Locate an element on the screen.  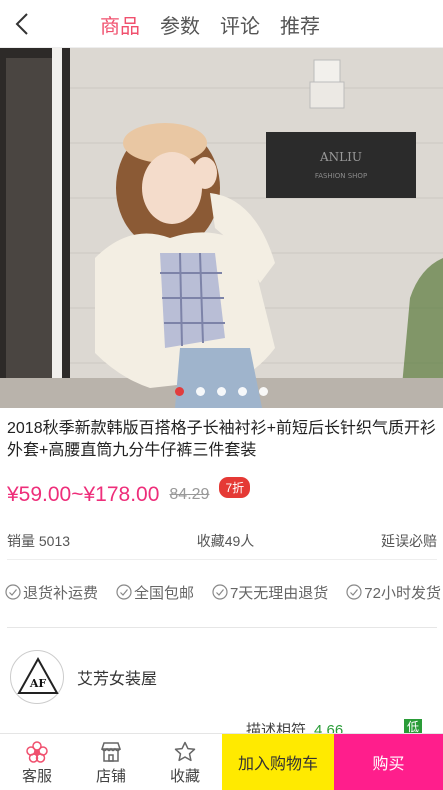
flower-icon is located at coordinates (37, 751).